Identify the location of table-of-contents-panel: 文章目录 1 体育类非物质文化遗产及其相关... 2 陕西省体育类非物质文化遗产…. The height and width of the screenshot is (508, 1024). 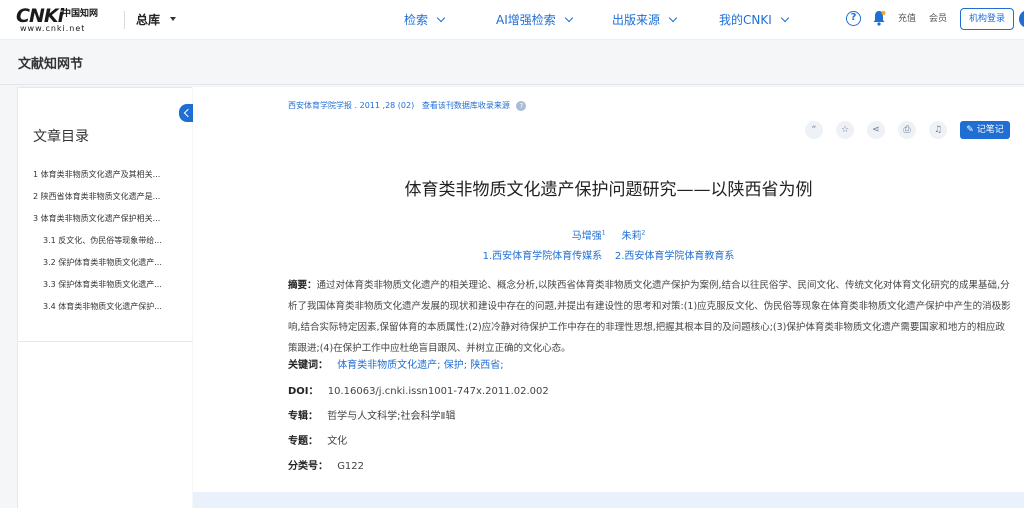
(105, 297).